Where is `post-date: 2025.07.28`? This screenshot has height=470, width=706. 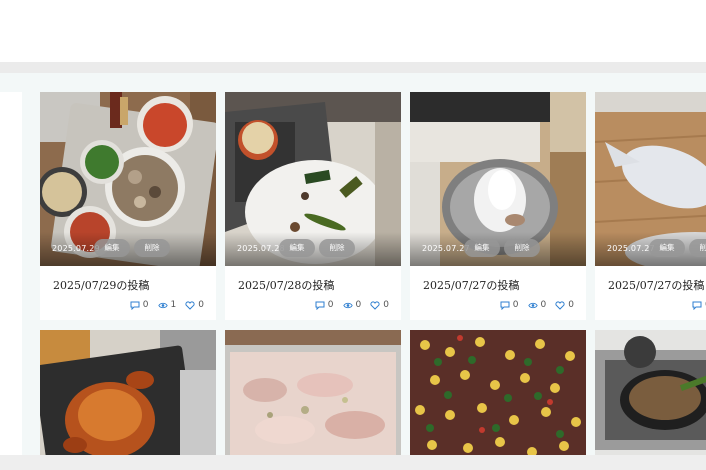 post-date: 2025.07.28 is located at coordinates (261, 248).